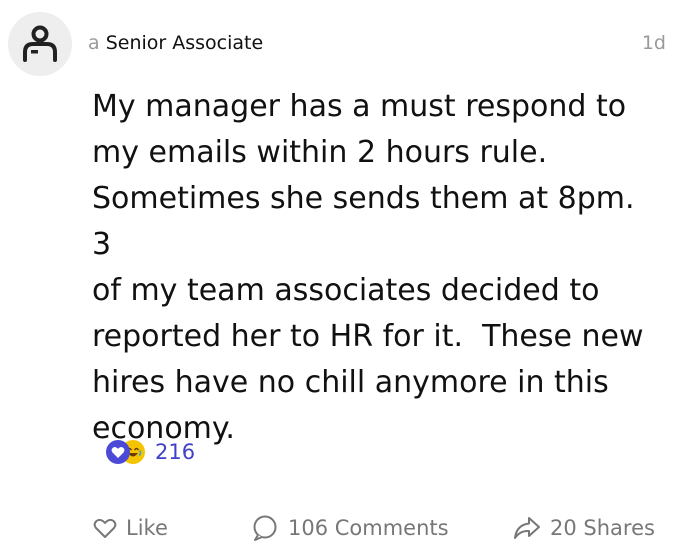 Image resolution: width=700 pixels, height=560 pixels. I want to click on like-label: Like, so click(147, 528).